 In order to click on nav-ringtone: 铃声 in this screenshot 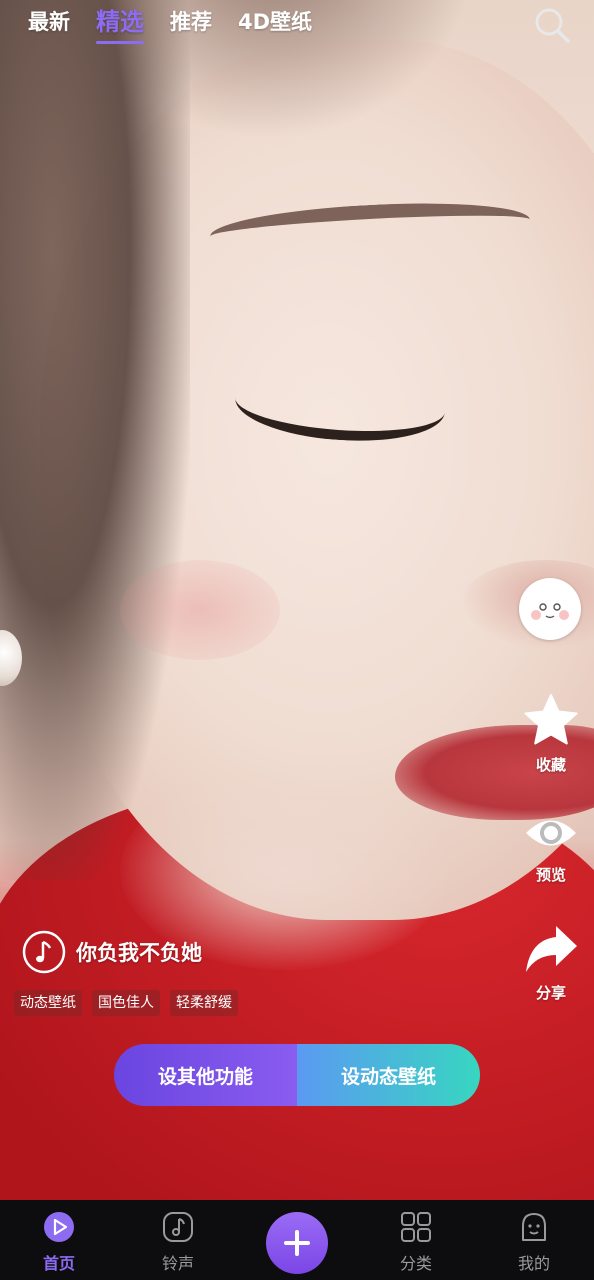, I will do `click(178, 1242)`.